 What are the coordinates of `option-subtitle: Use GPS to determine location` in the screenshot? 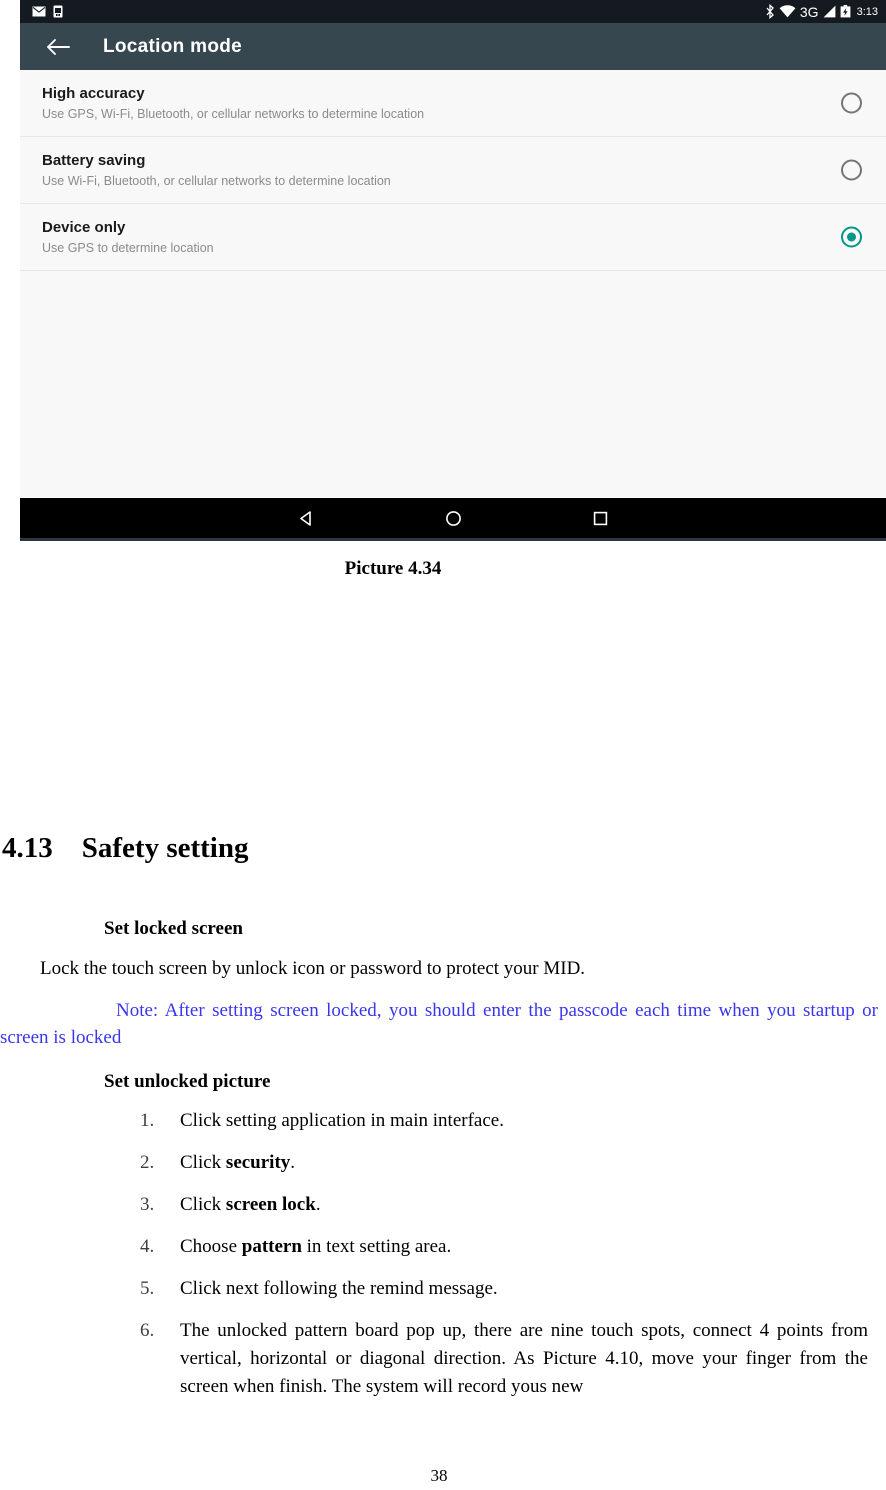 It's located at (128, 247).